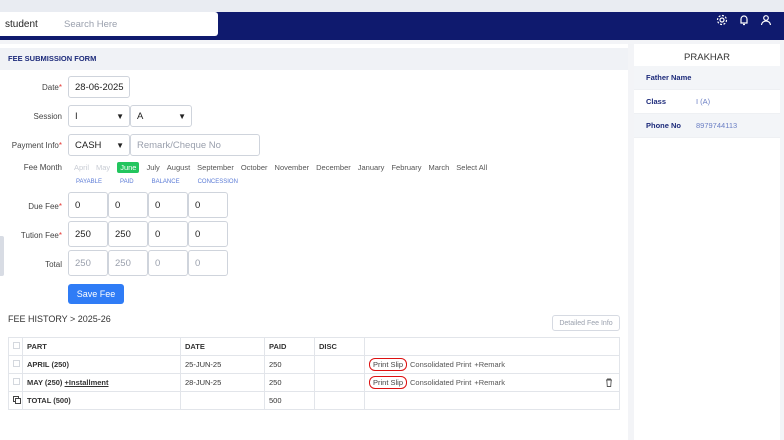 The width and height of the screenshot is (784, 440). Describe the element at coordinates (208, 205) in the screenshot. I see `due-concession: 0` at that location.